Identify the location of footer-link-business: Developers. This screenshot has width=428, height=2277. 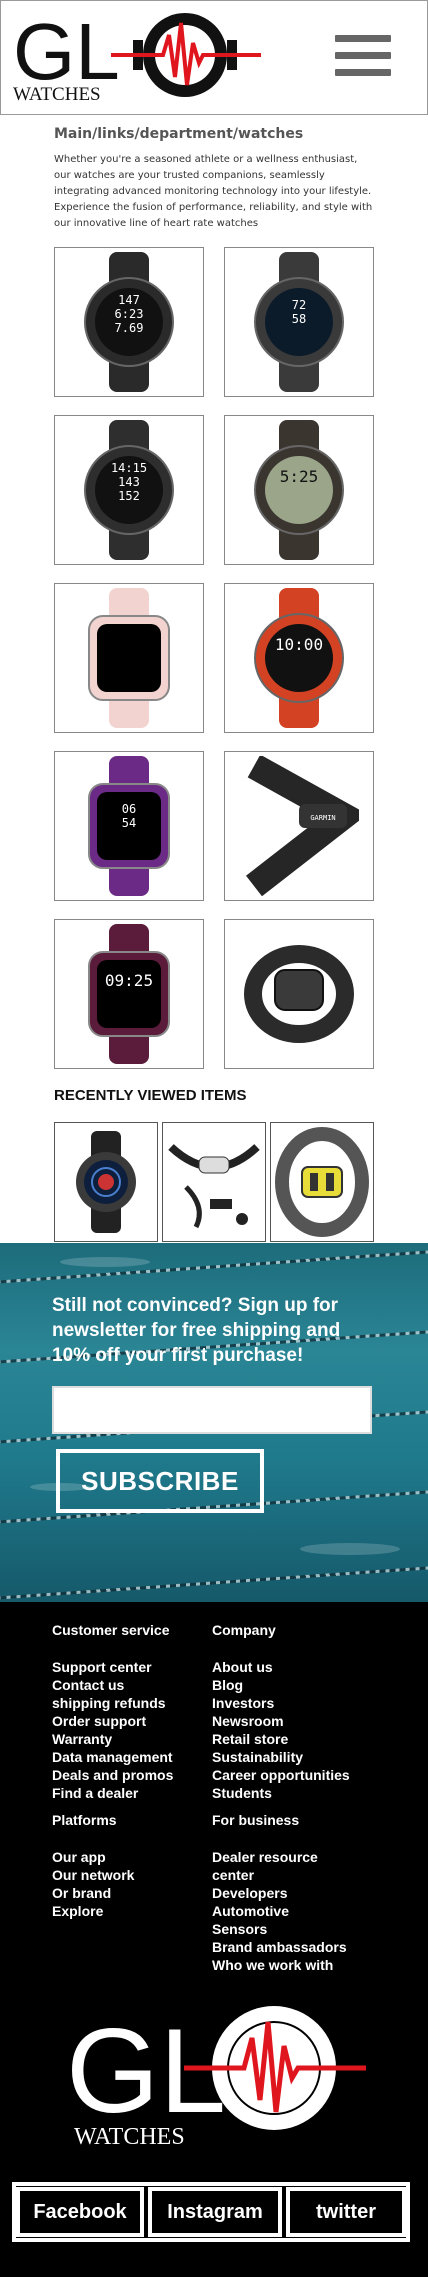
(279, 1893).